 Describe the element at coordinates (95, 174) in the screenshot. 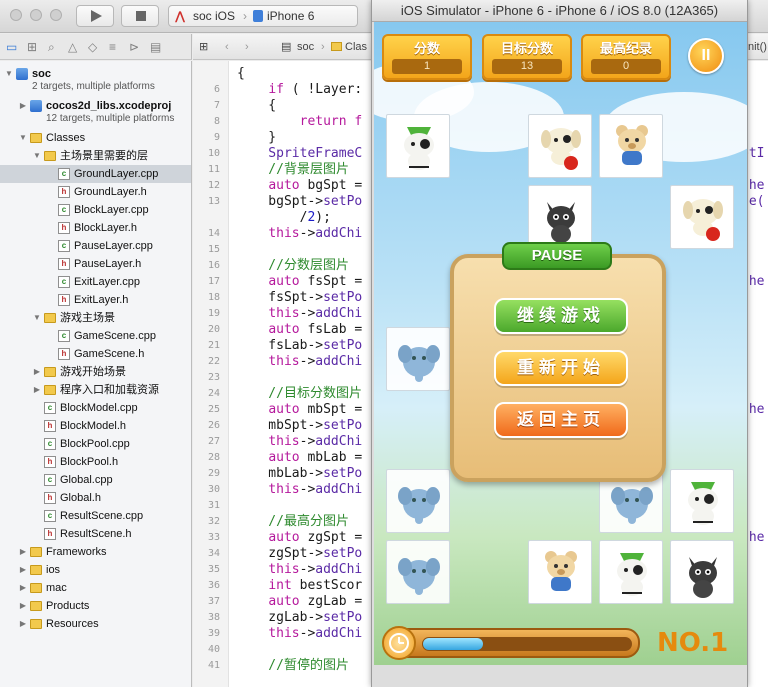

I see `navigator-file: c GroundLayer.cpp` at that location.